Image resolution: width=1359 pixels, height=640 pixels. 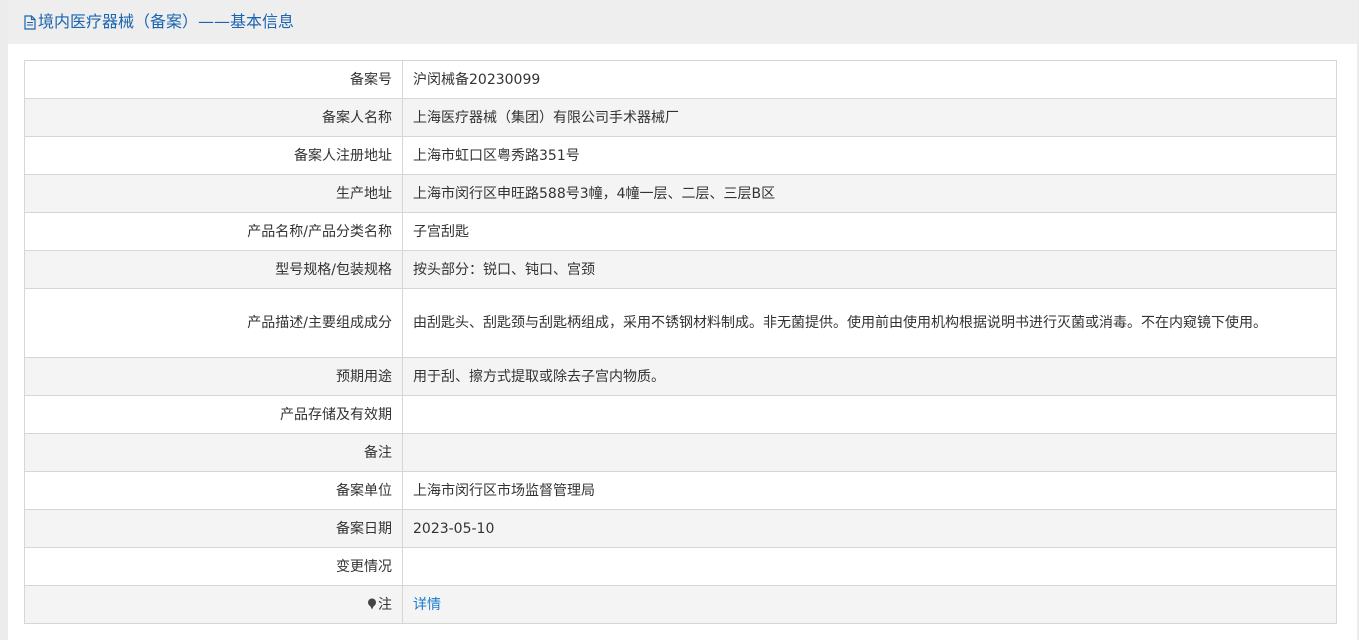 What do you see at coordinates (682, 22) in the screenshot?
I see `panel-header: 境内医疗器械（备案）——基本信息` at bounding box center [682, 22].